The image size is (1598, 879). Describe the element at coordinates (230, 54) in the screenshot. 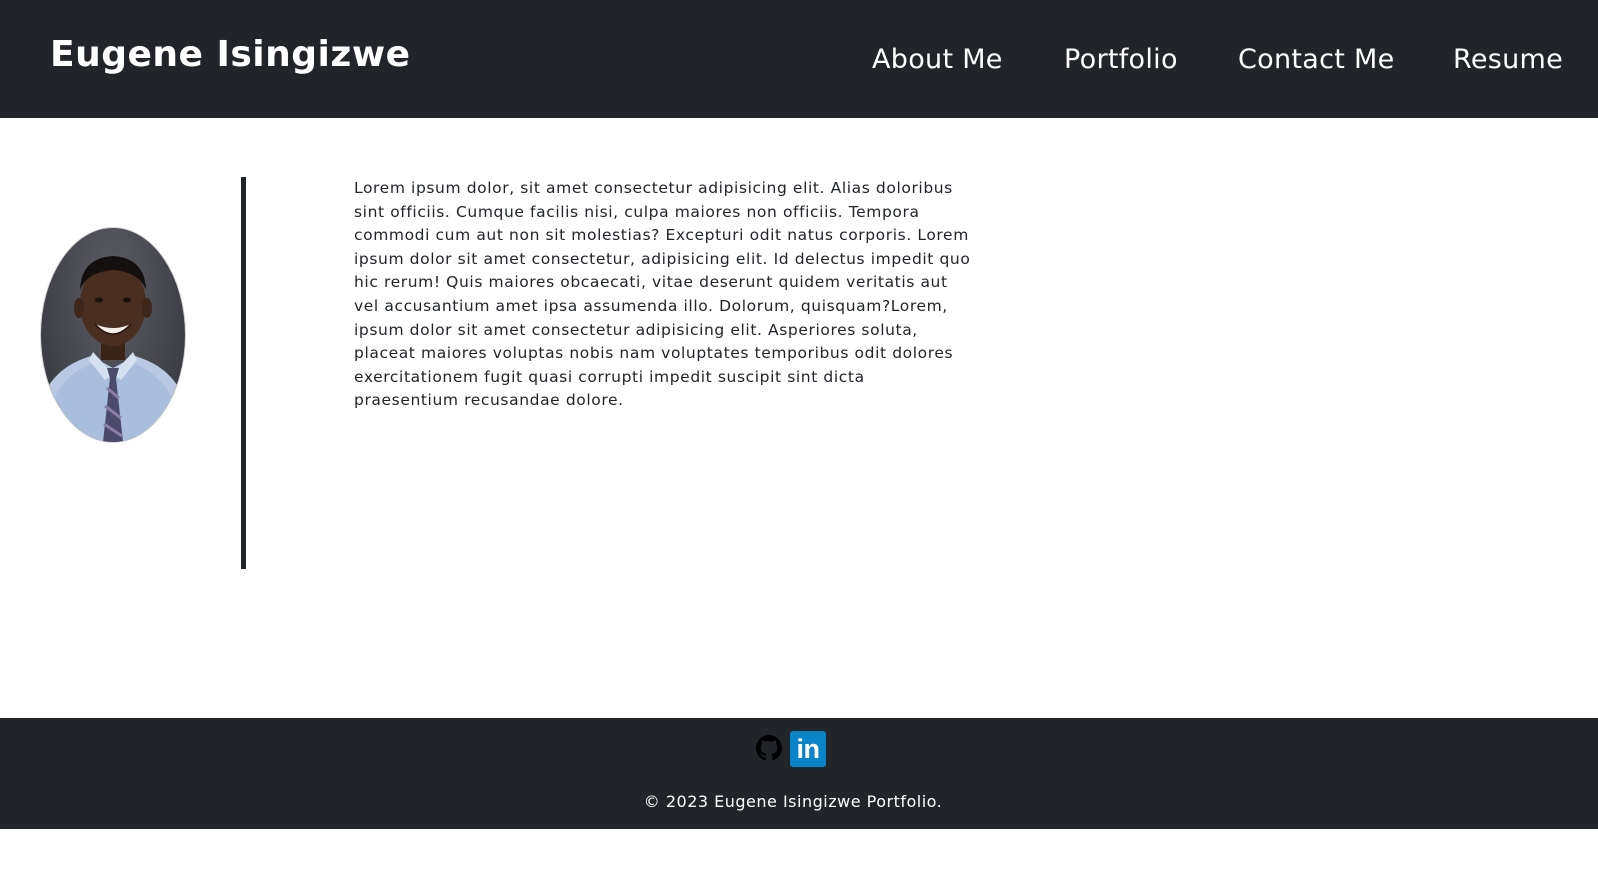

I see `site-title: Eugene Isingizwe` at that location.